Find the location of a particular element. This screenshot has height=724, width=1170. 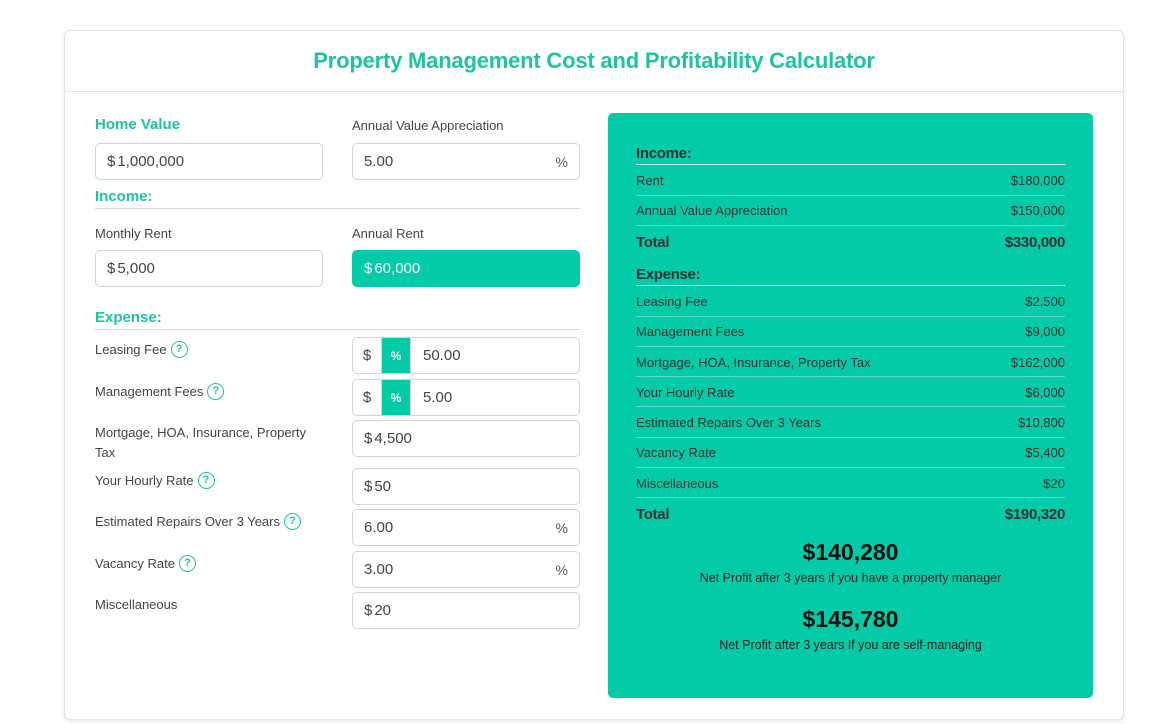

management-fees-label: Management Fees ? is located at coordinates (160, 391).